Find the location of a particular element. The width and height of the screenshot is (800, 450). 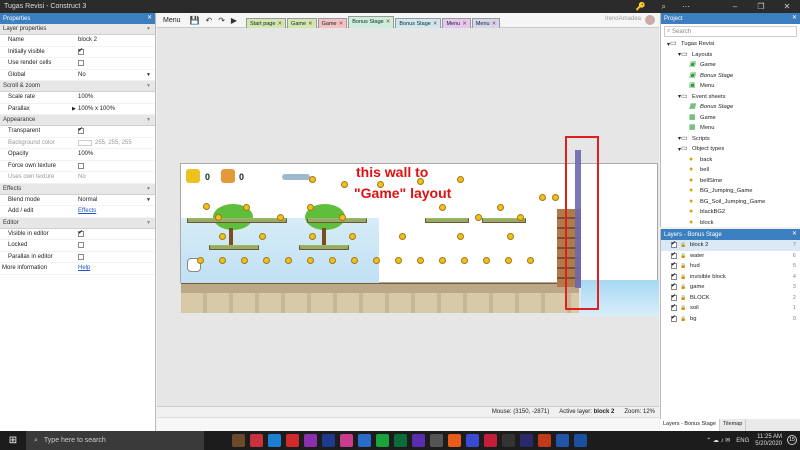

expand-arrow-icon: ▶ is located at coordinates (74, 109).